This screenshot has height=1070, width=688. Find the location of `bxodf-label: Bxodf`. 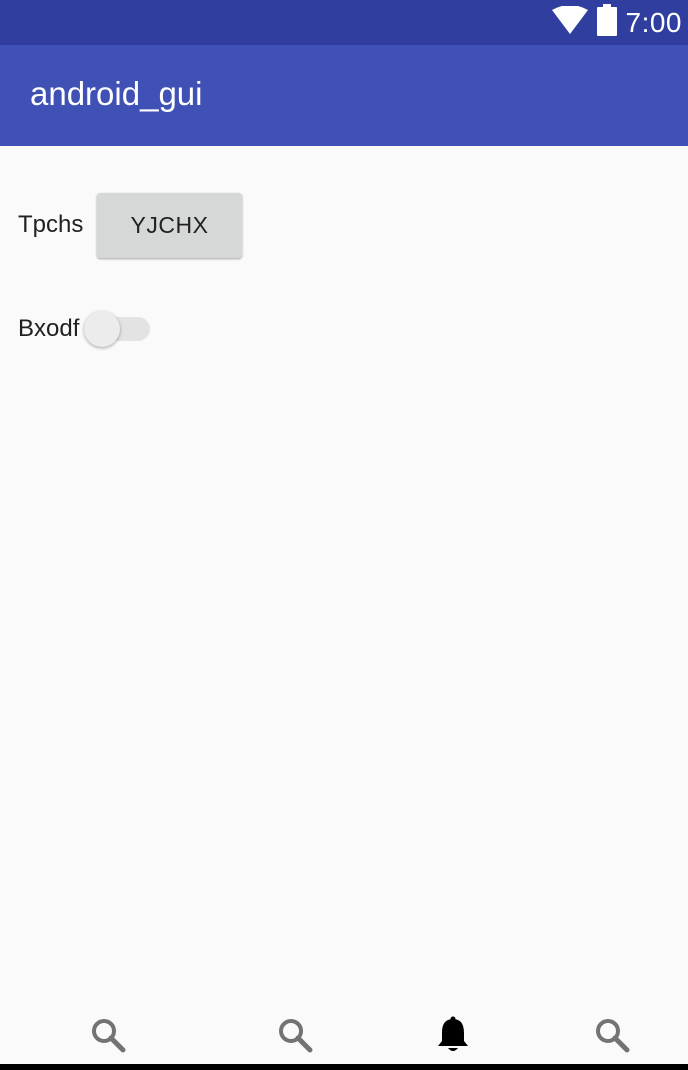

bxodf-label: Bxodf is located at coordinates (49, 328).